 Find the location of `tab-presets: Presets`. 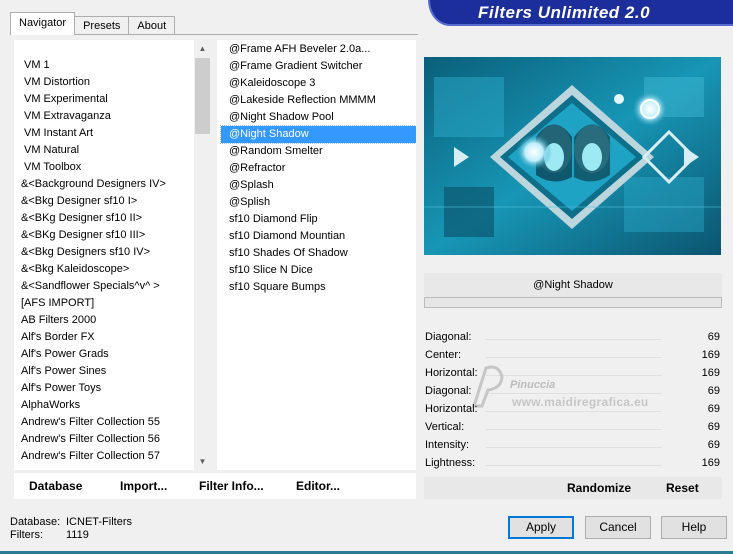

tab-presets: Presets is located at coordinates (102, 25).